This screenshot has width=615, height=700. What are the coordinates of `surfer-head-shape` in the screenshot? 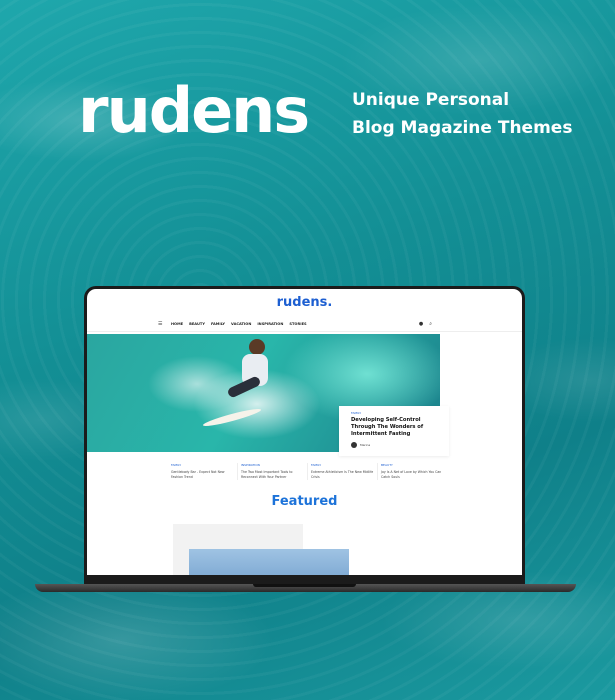 It's located at (257, 347).